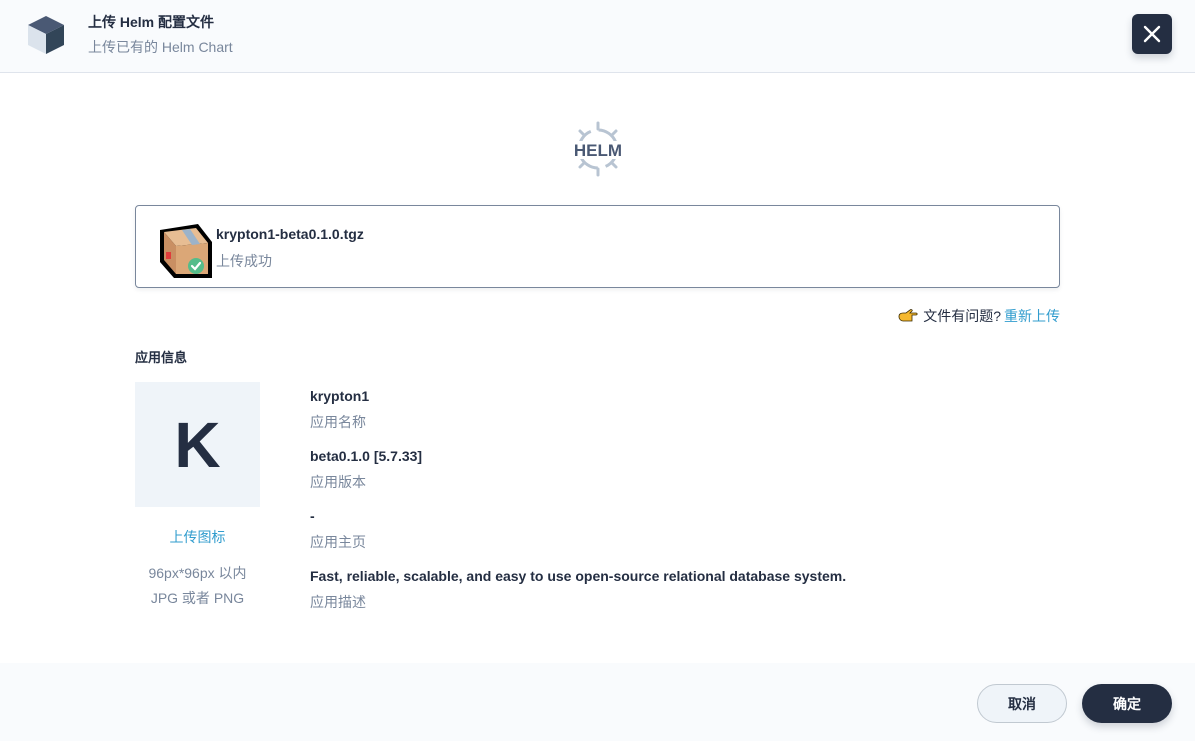 The image size is (1195, 741). What do you see at coordinates (1127, 703) in the screenshot?
I see `confirm-button: 确定` at bounding box center [1127, 703].